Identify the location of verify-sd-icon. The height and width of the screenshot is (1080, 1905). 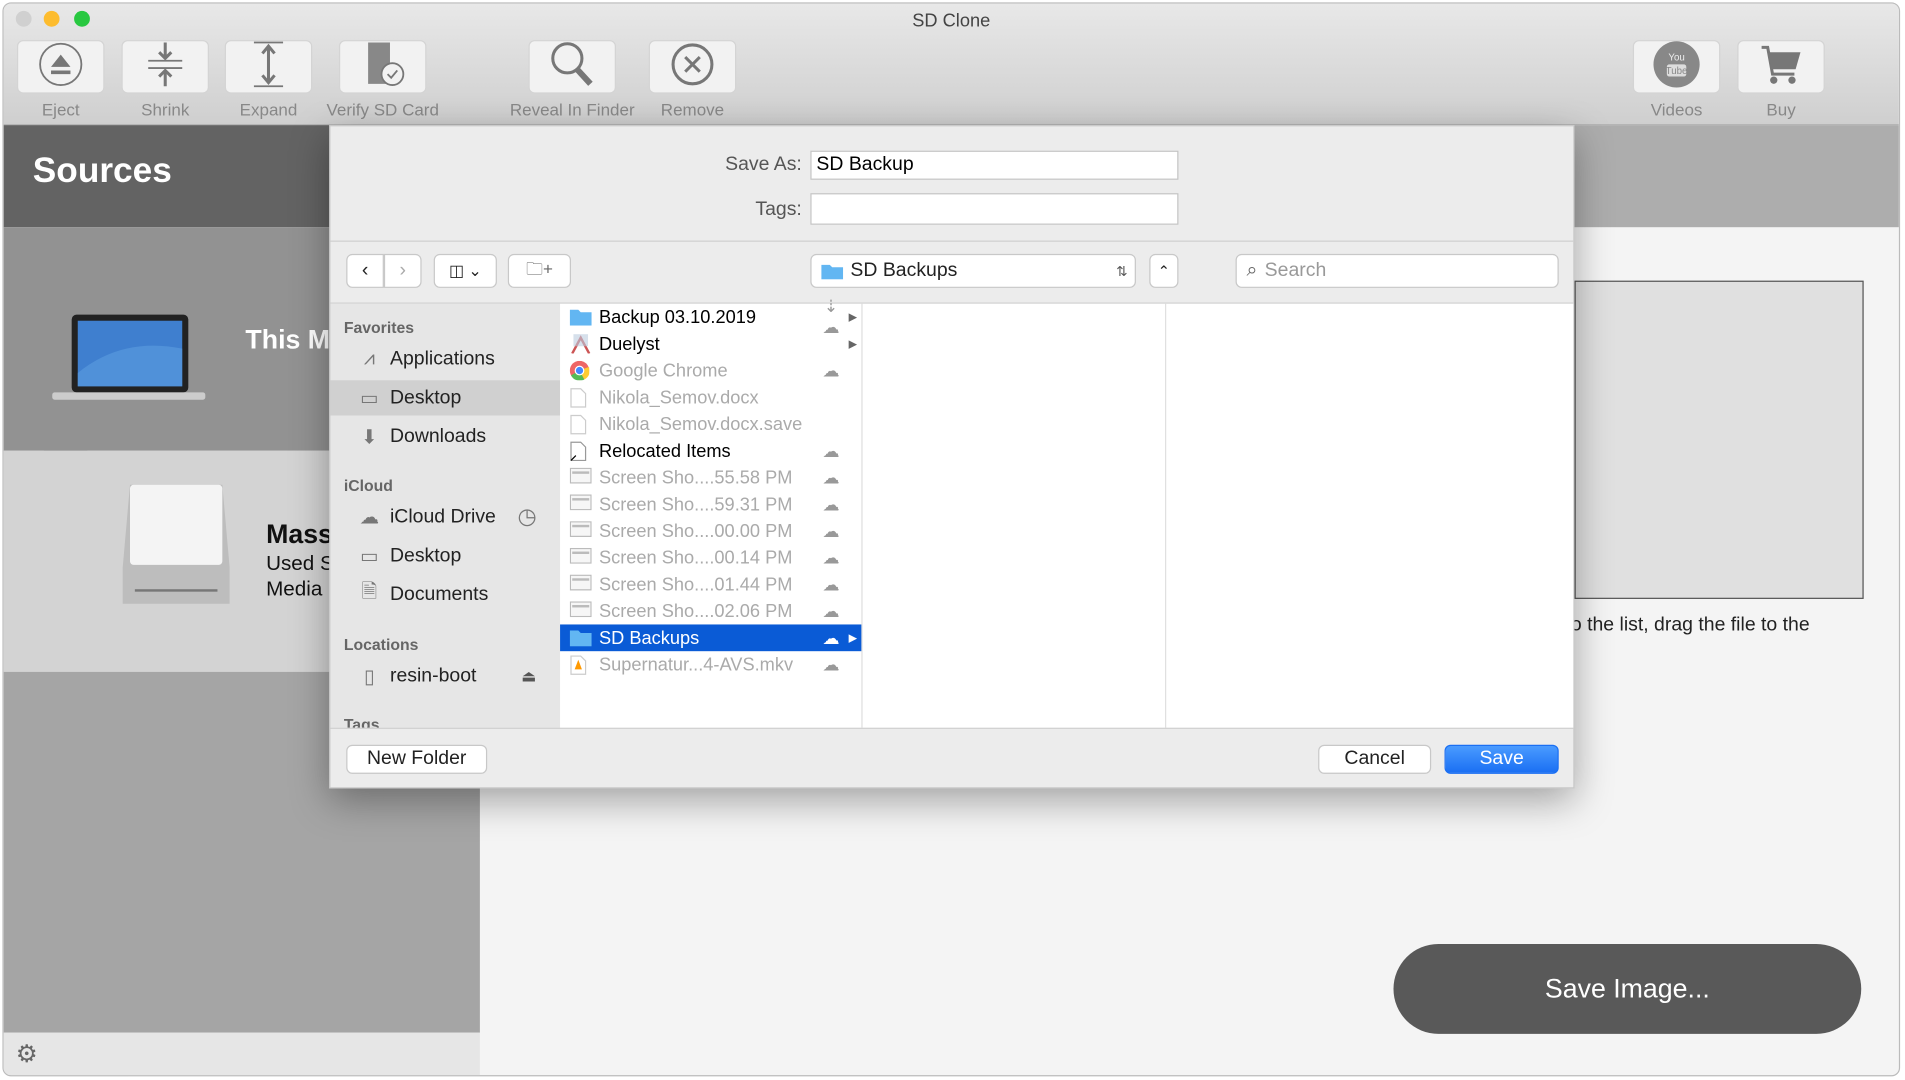
(382, 66).